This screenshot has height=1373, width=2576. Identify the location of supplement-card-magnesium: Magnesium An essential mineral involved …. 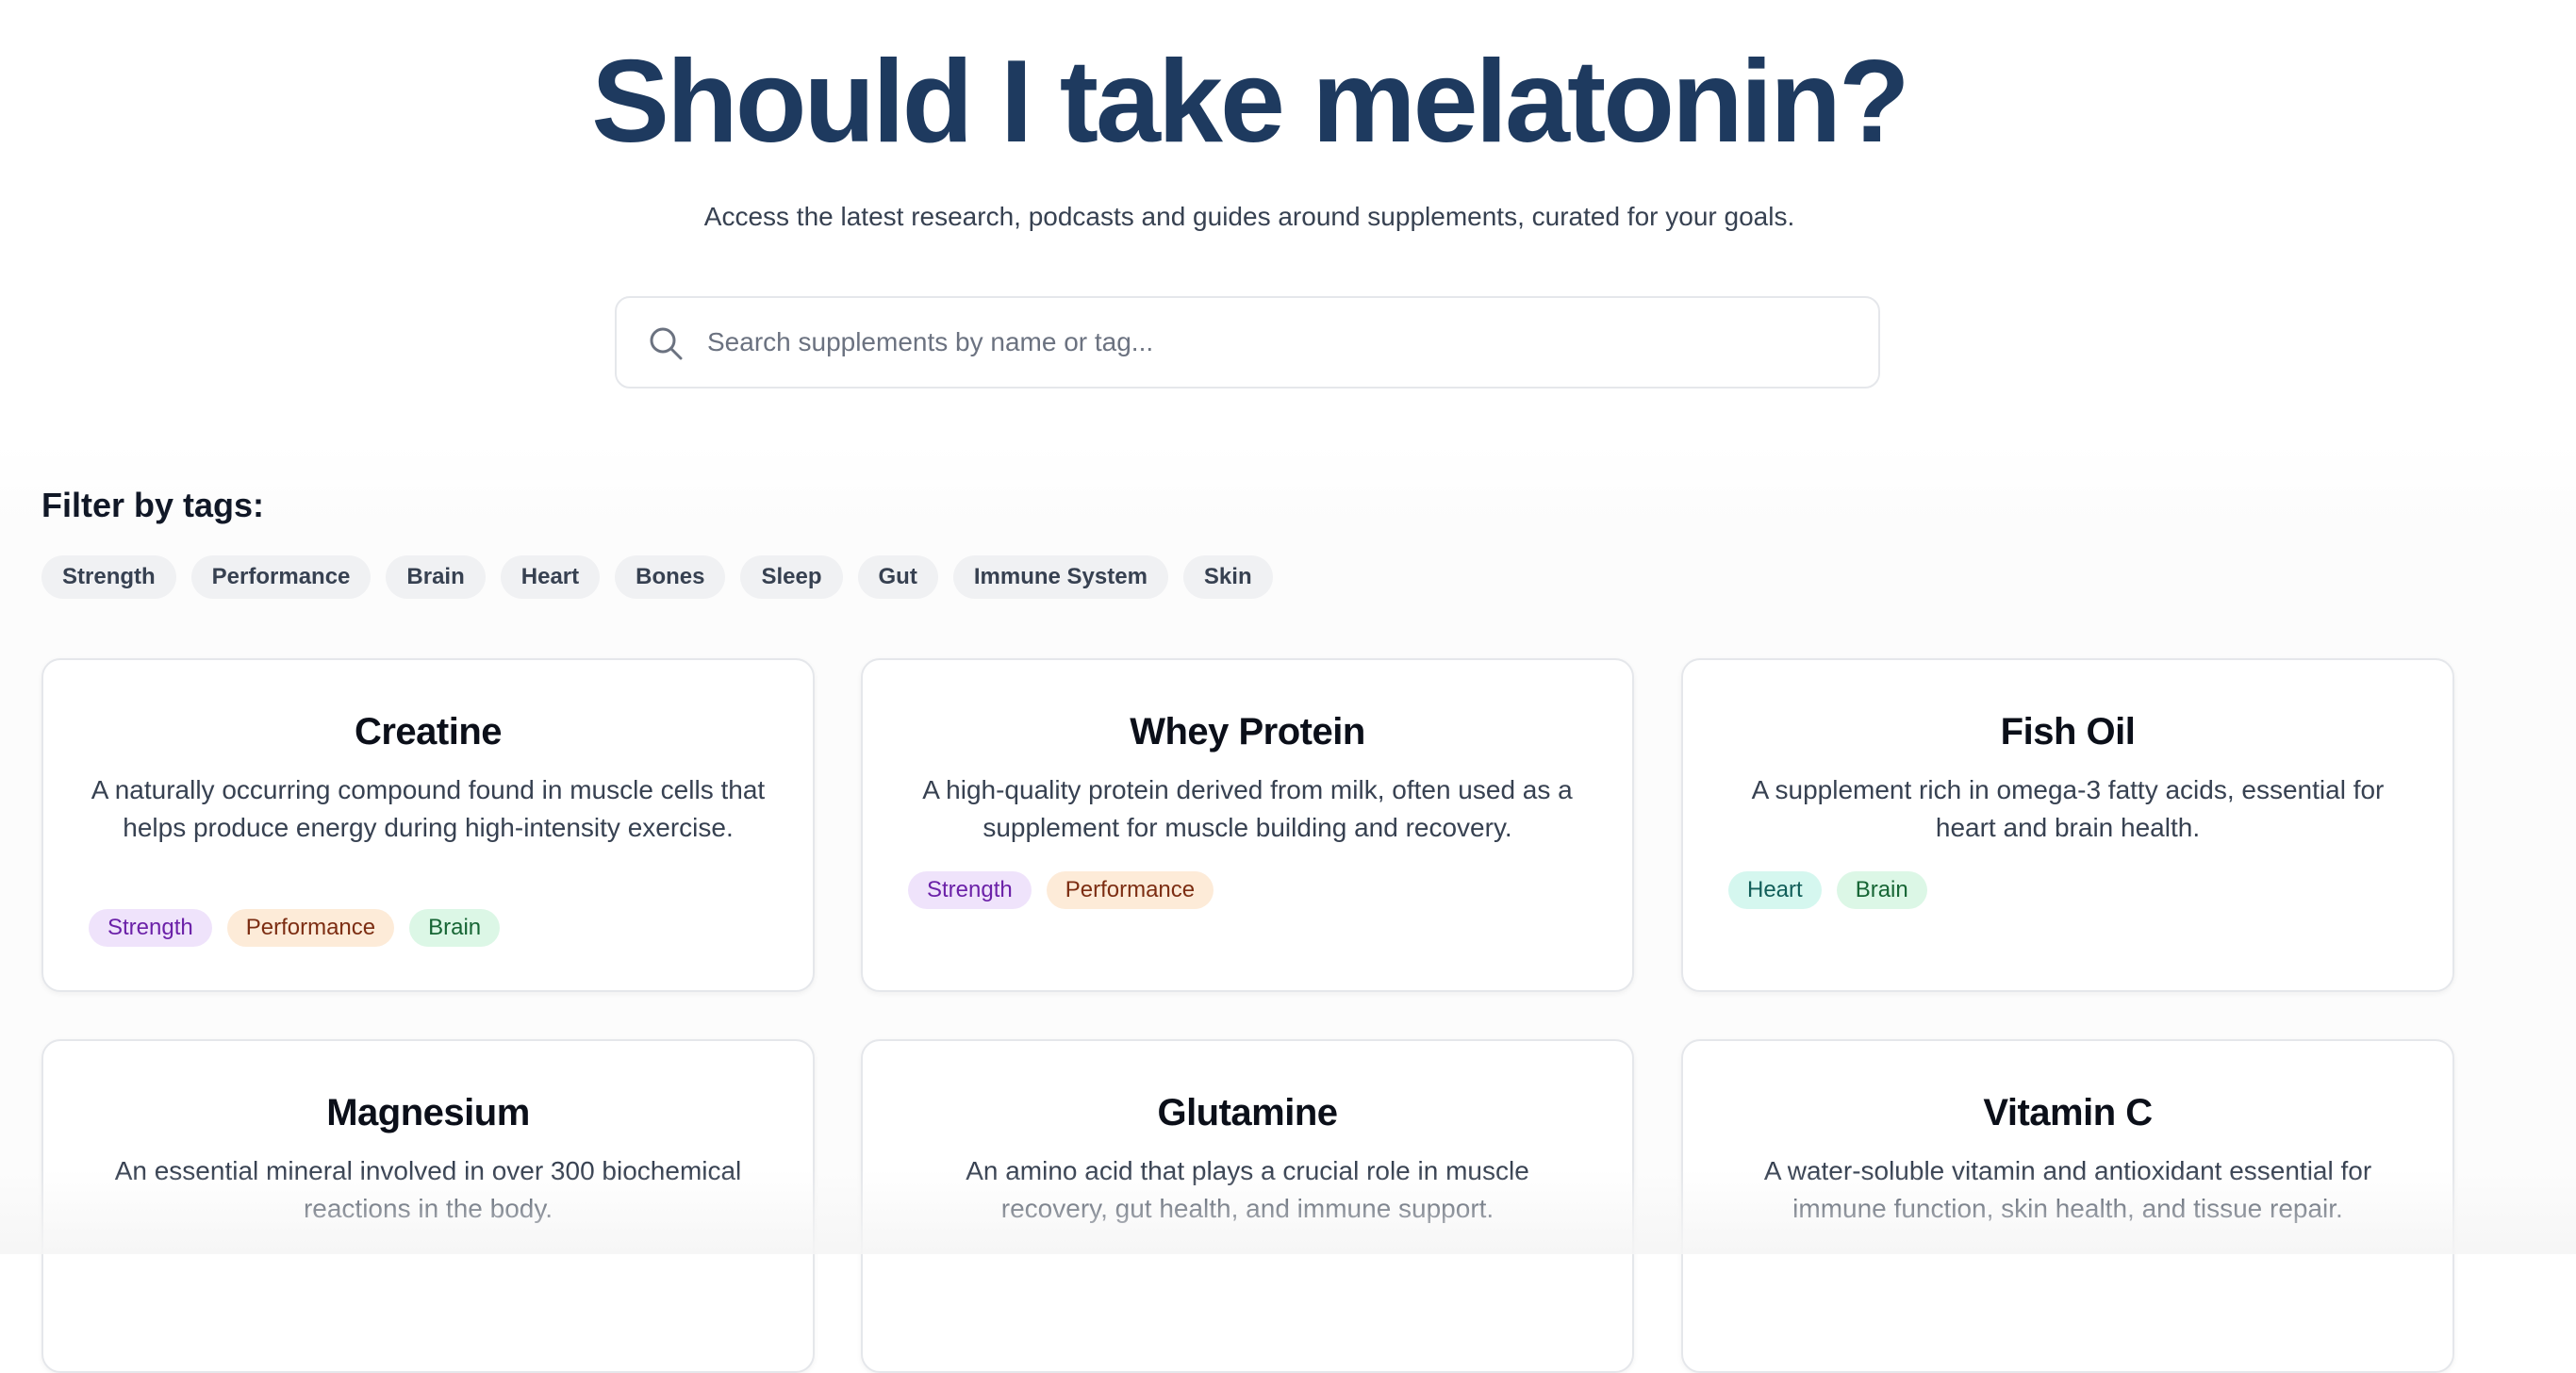
(428, 1206).